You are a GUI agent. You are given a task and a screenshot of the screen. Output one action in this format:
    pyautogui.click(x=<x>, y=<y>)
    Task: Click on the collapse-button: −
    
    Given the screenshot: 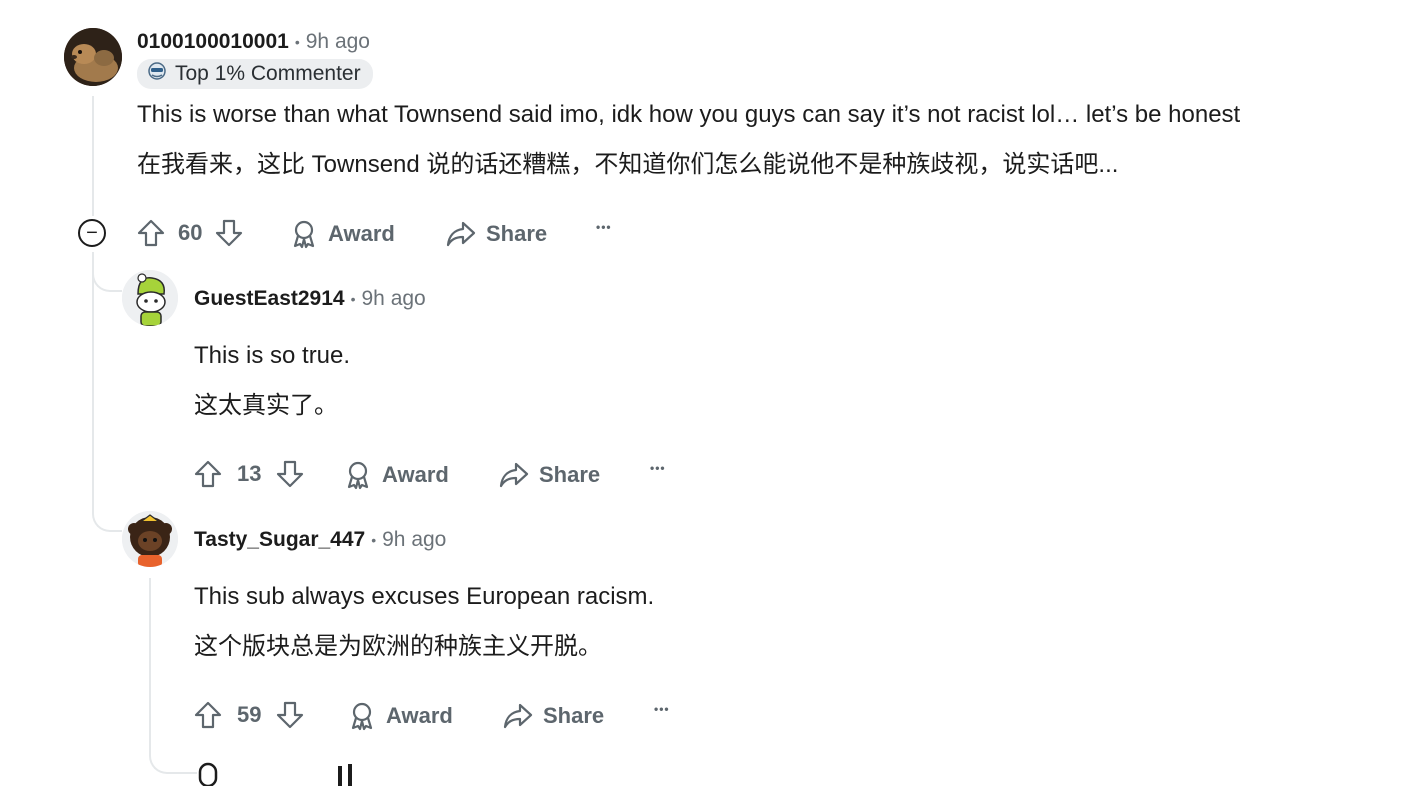 What is the action you would take?
    pyautogui.click(x=92, y=233)
    